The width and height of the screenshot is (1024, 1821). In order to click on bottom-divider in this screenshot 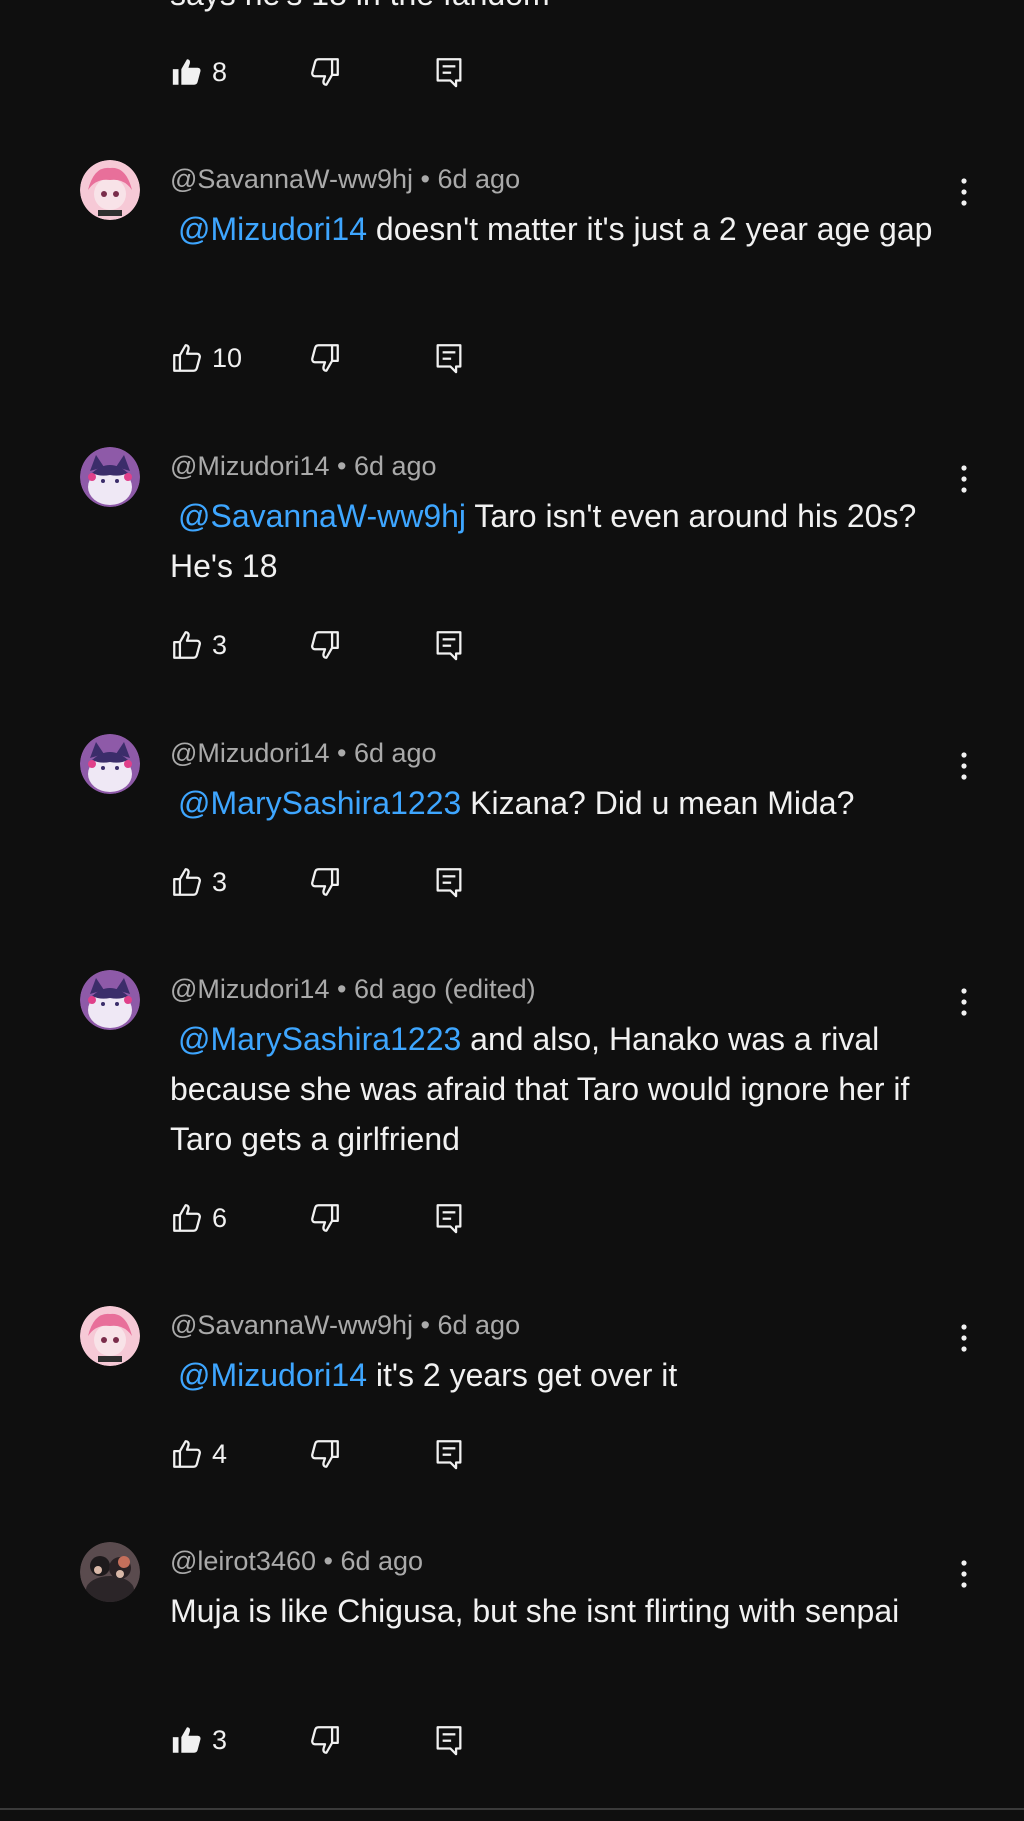, I will do `click(512, 1809)`.